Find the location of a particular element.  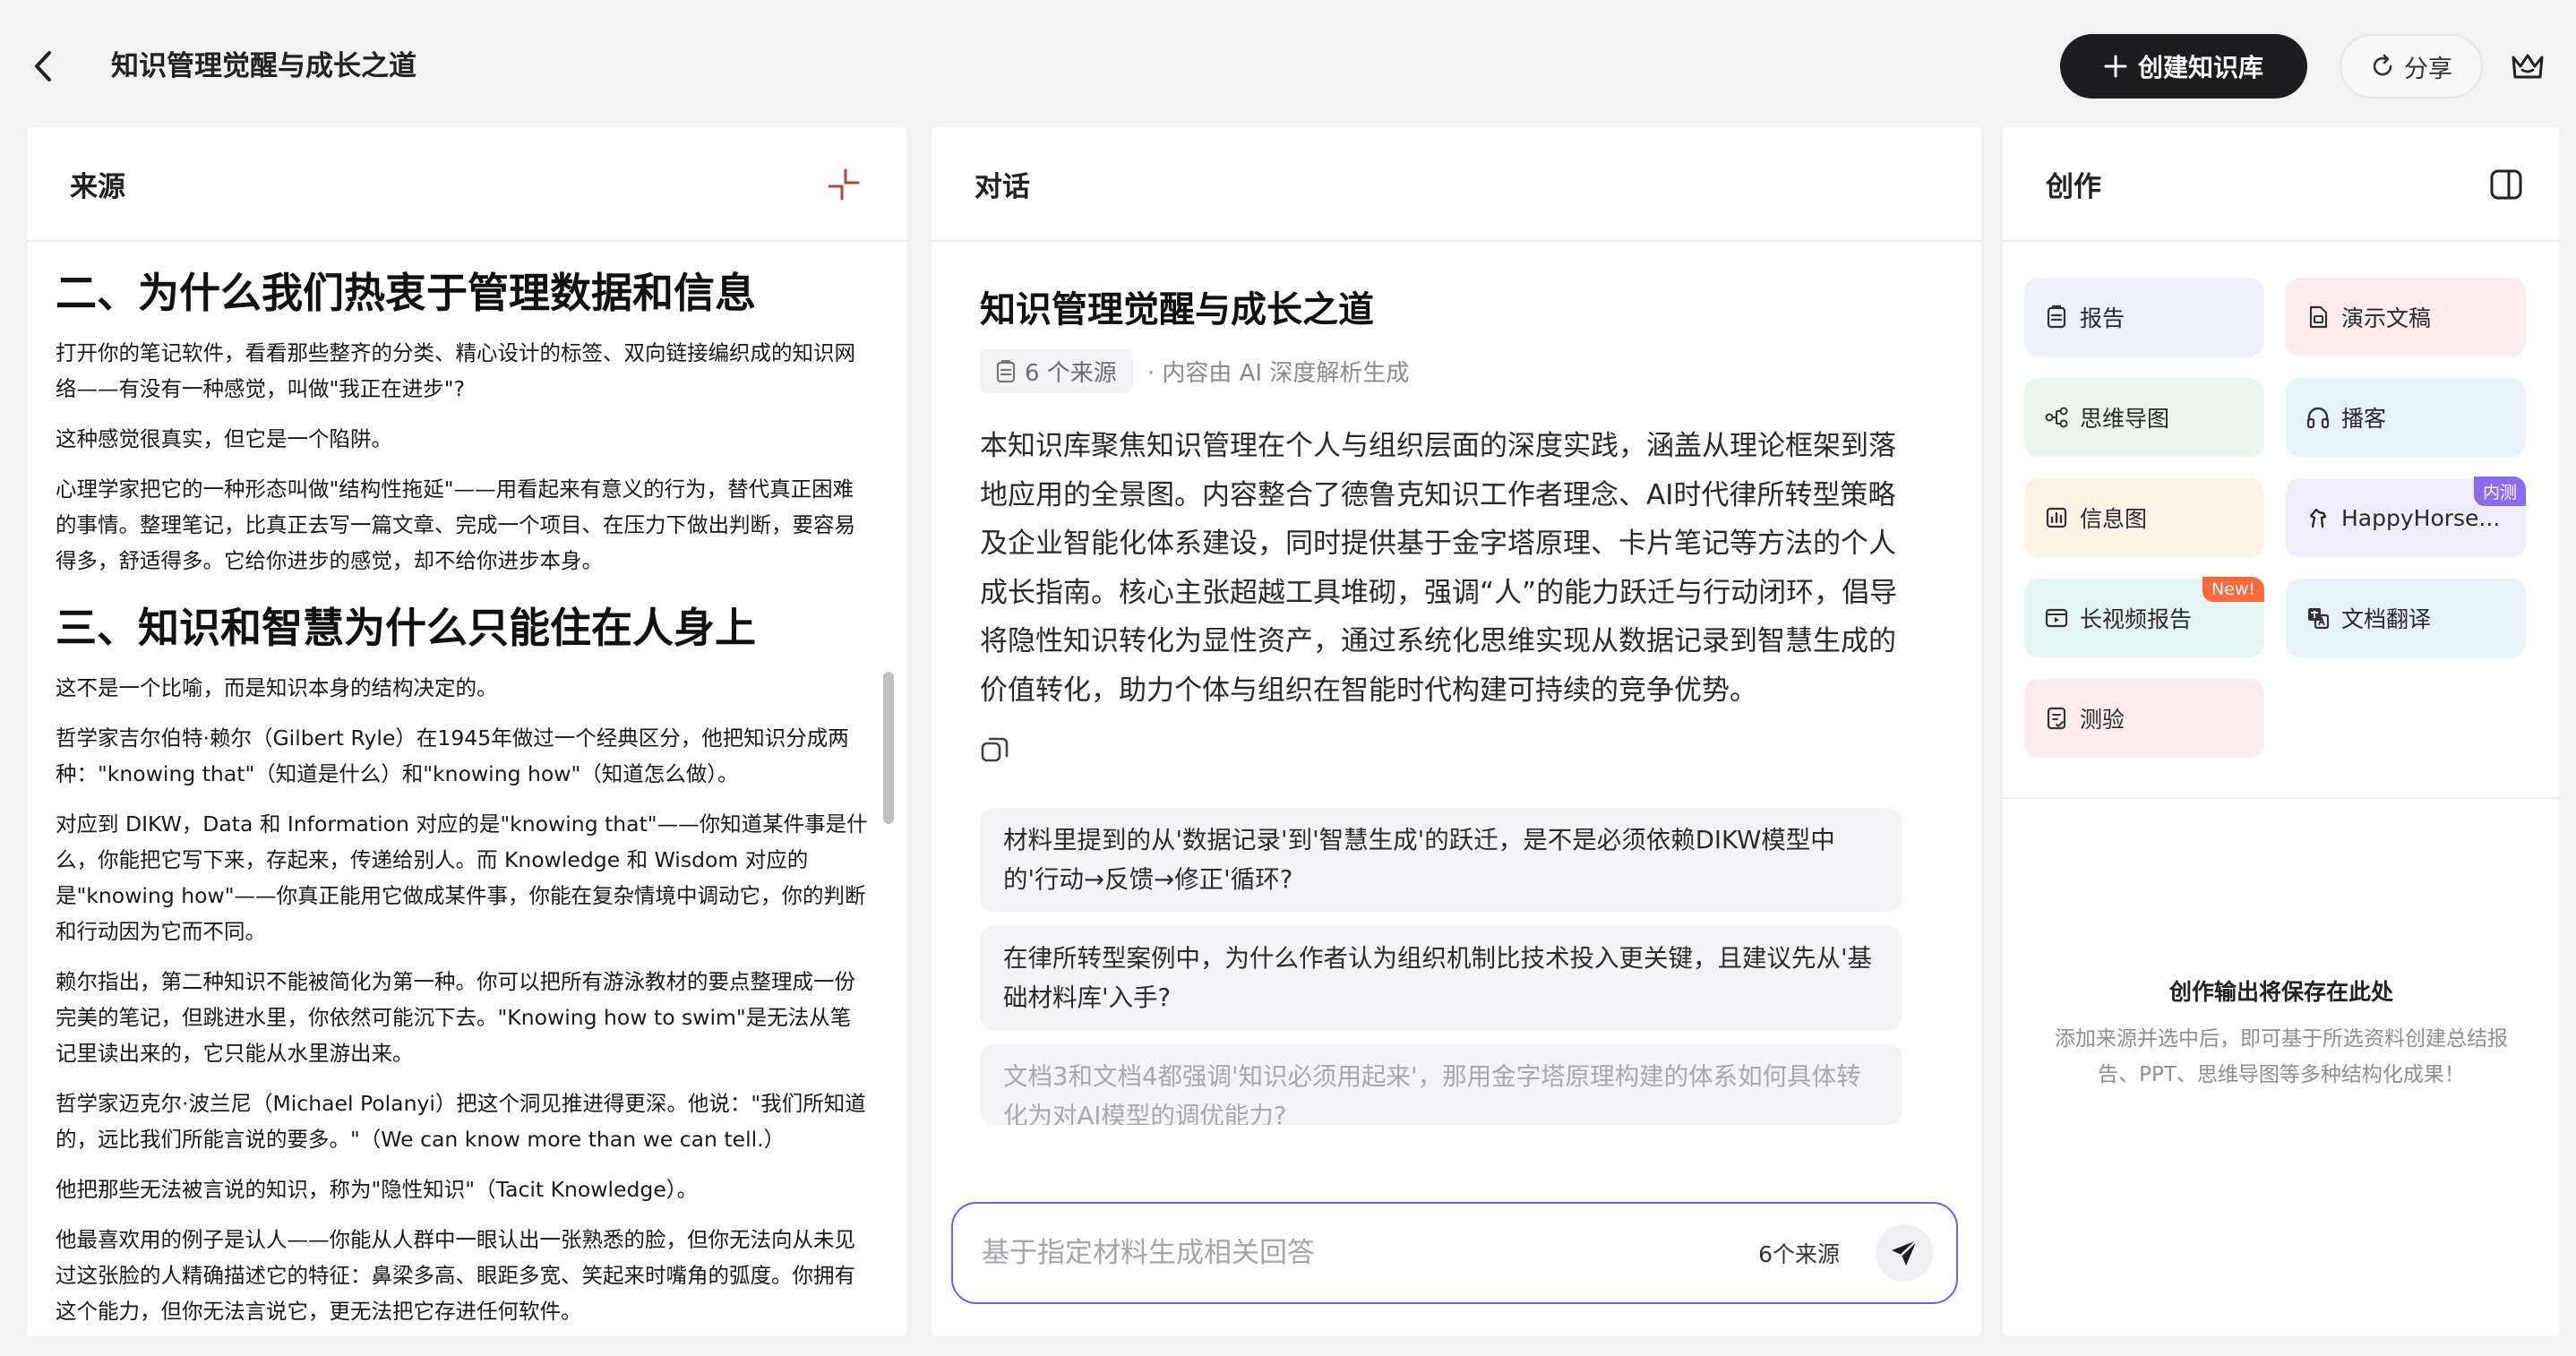

dialog-title: 对话 is located at coordinates (1002, 186).